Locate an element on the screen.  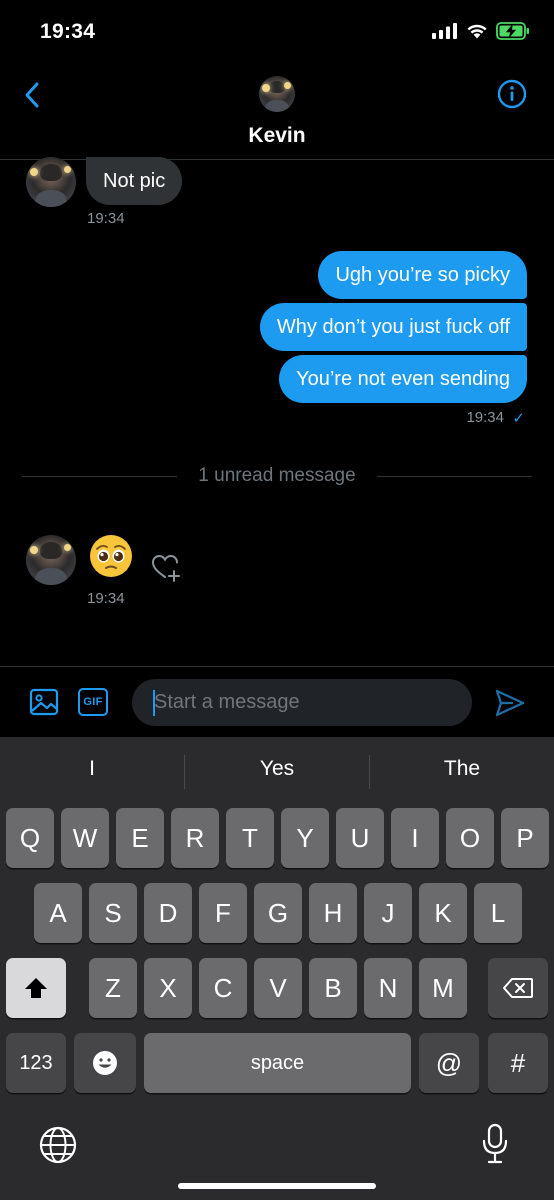
status-icons is located at coordinates (481, 31).